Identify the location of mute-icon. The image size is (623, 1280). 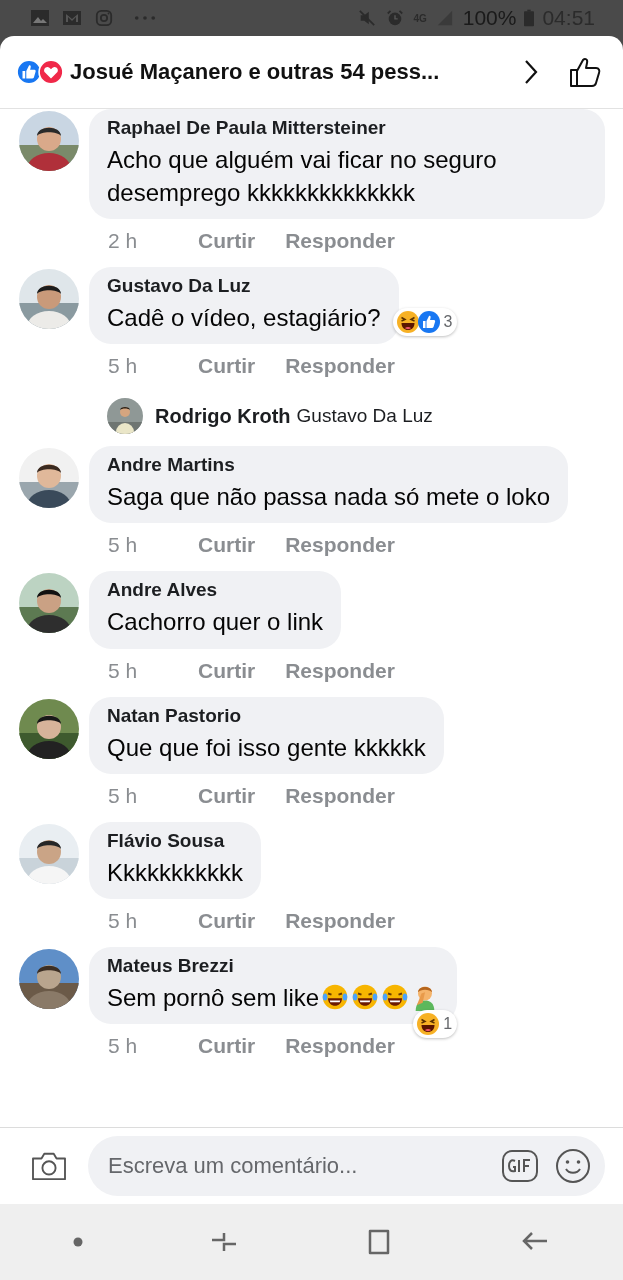
(367, 18).